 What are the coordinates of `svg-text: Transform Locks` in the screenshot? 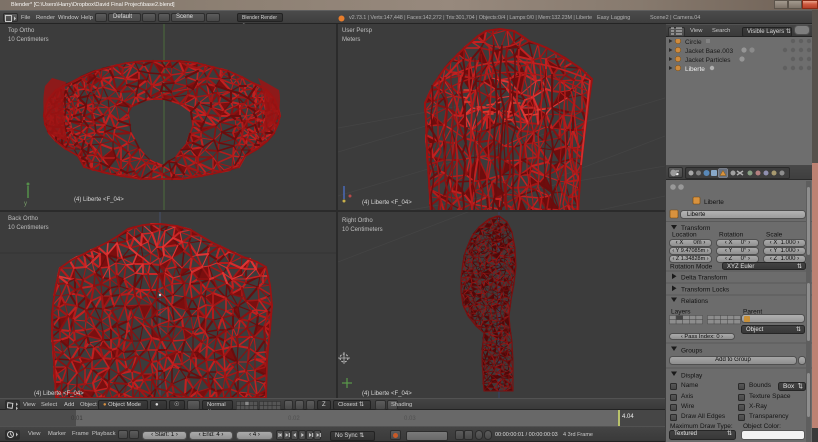 It's located at (705, 290).